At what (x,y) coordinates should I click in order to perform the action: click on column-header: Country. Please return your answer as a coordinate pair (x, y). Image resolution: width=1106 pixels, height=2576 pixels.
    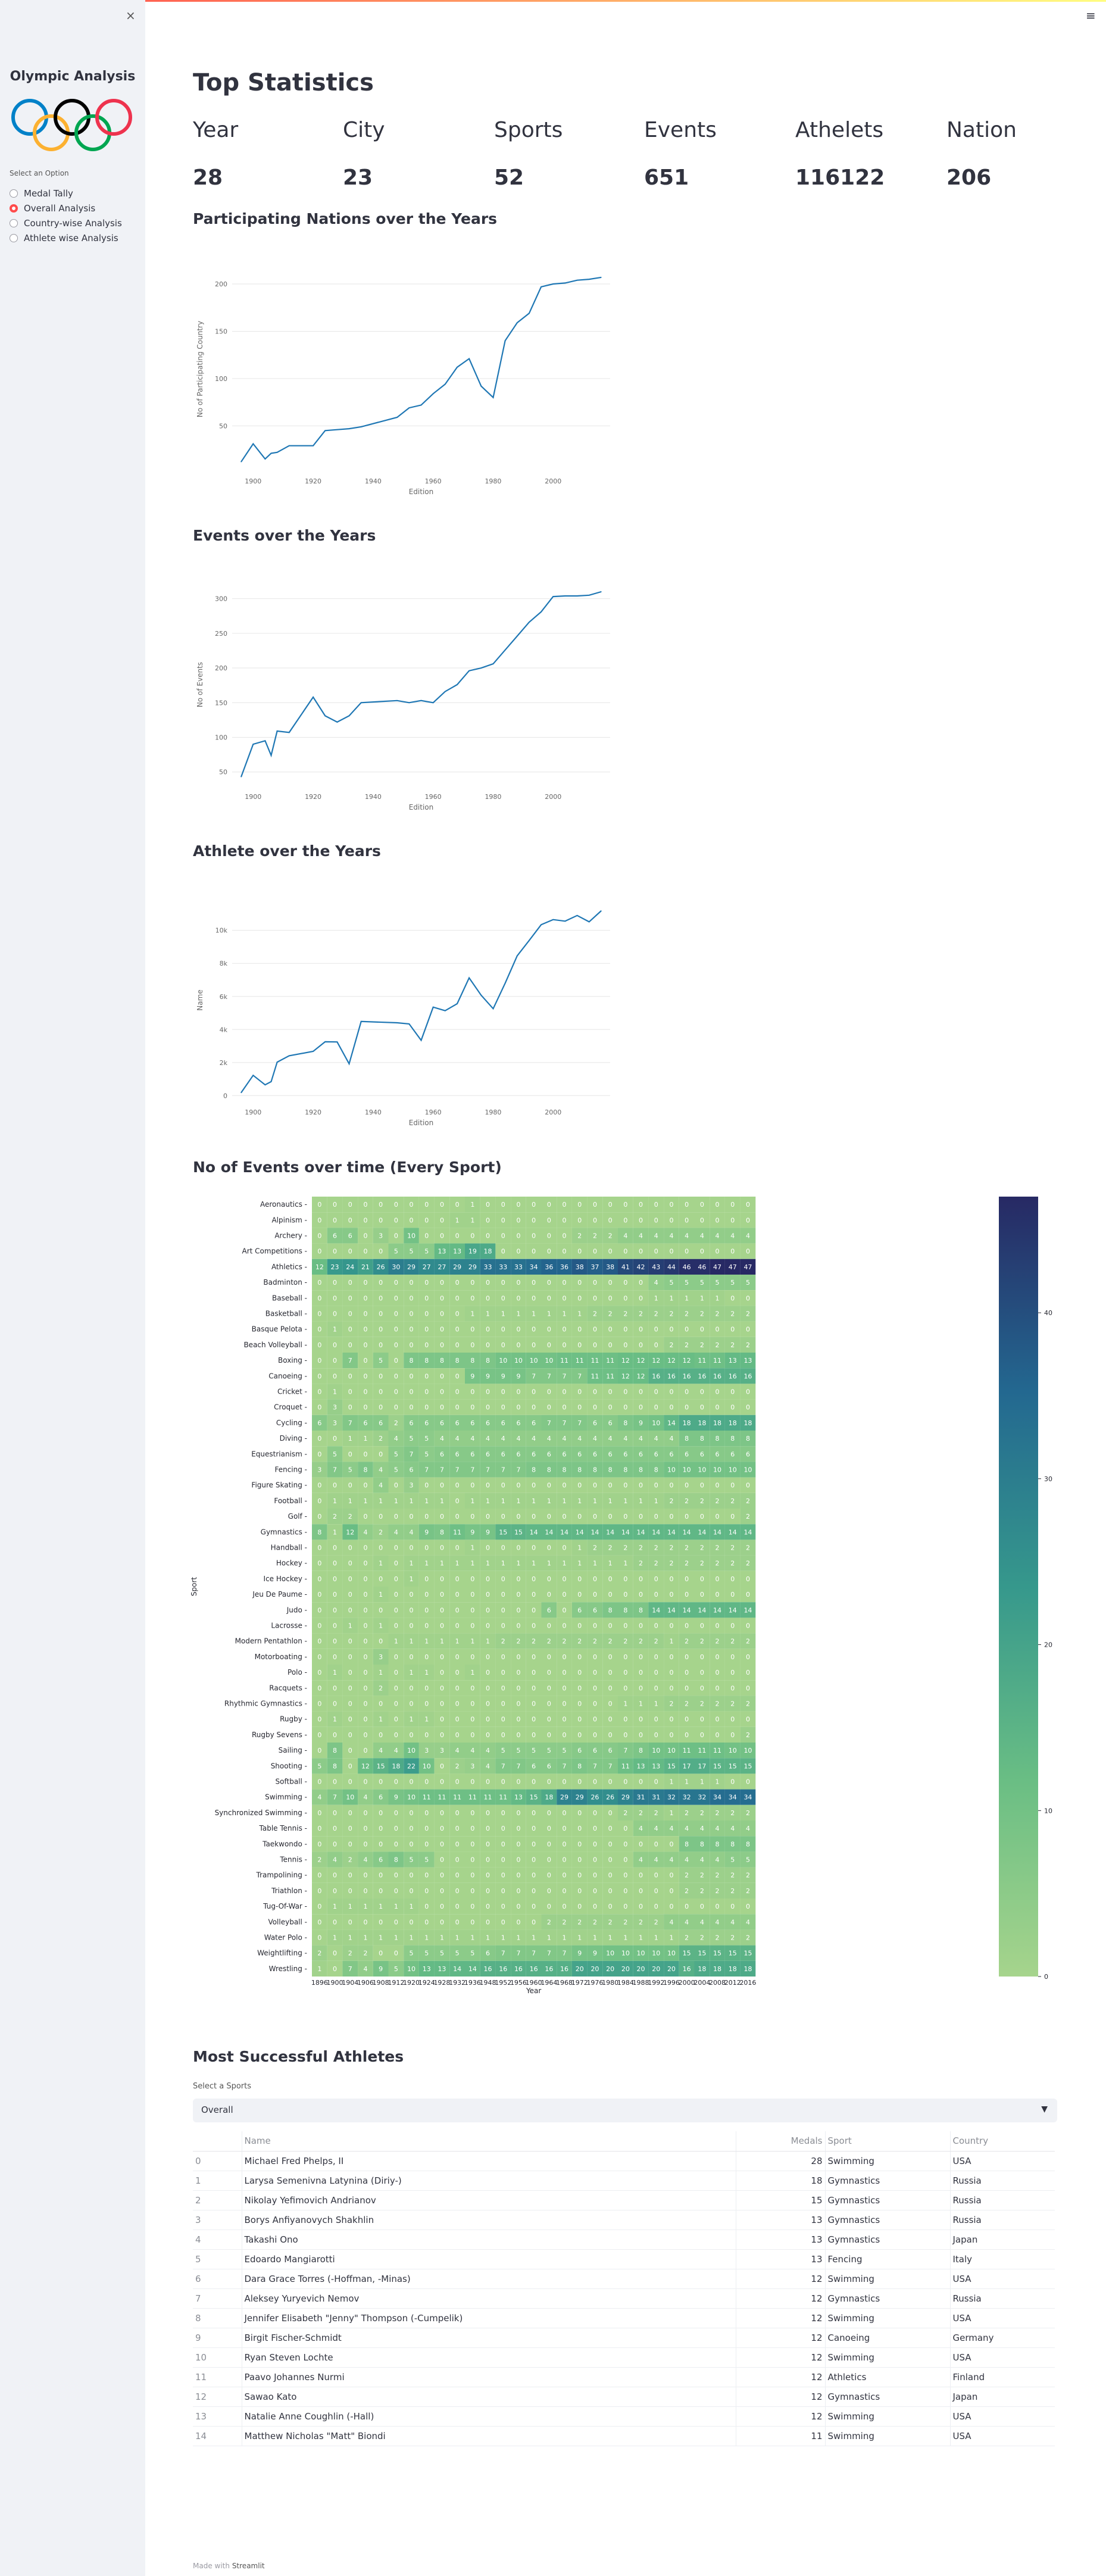
    Looking at the image, I should click on (1002, 2141).